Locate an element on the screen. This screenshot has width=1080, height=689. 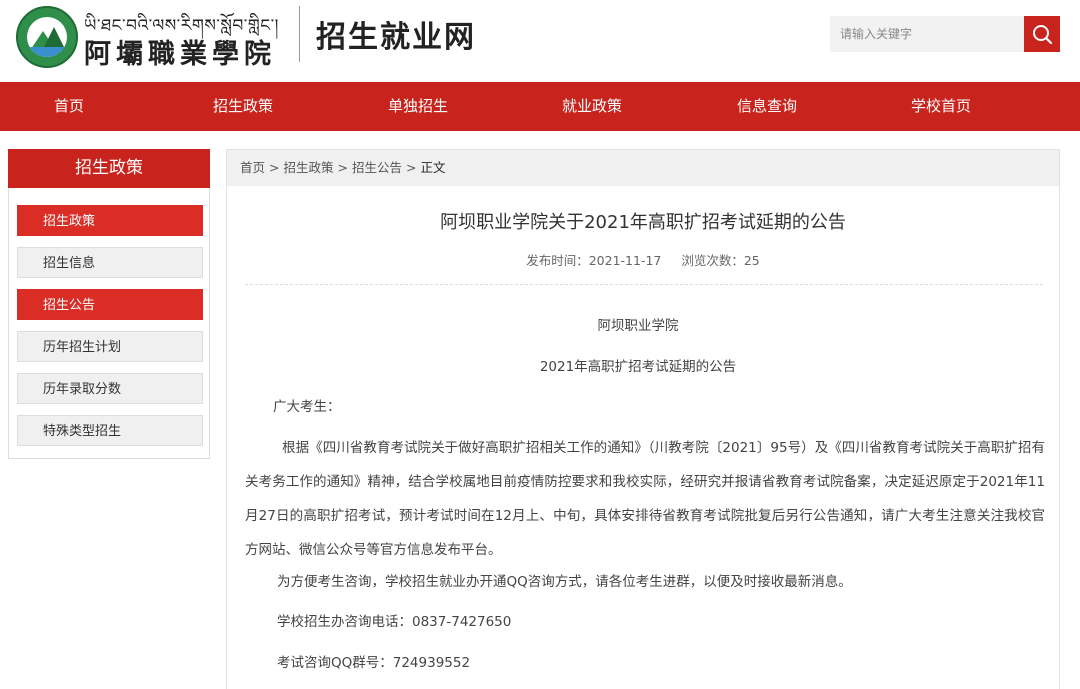
school-logo: ཡི་ཐང་བའི་ལས་རིགས་སློབ་གླིང་། 阿壩職業學院 is located at coordinates (154, 37).